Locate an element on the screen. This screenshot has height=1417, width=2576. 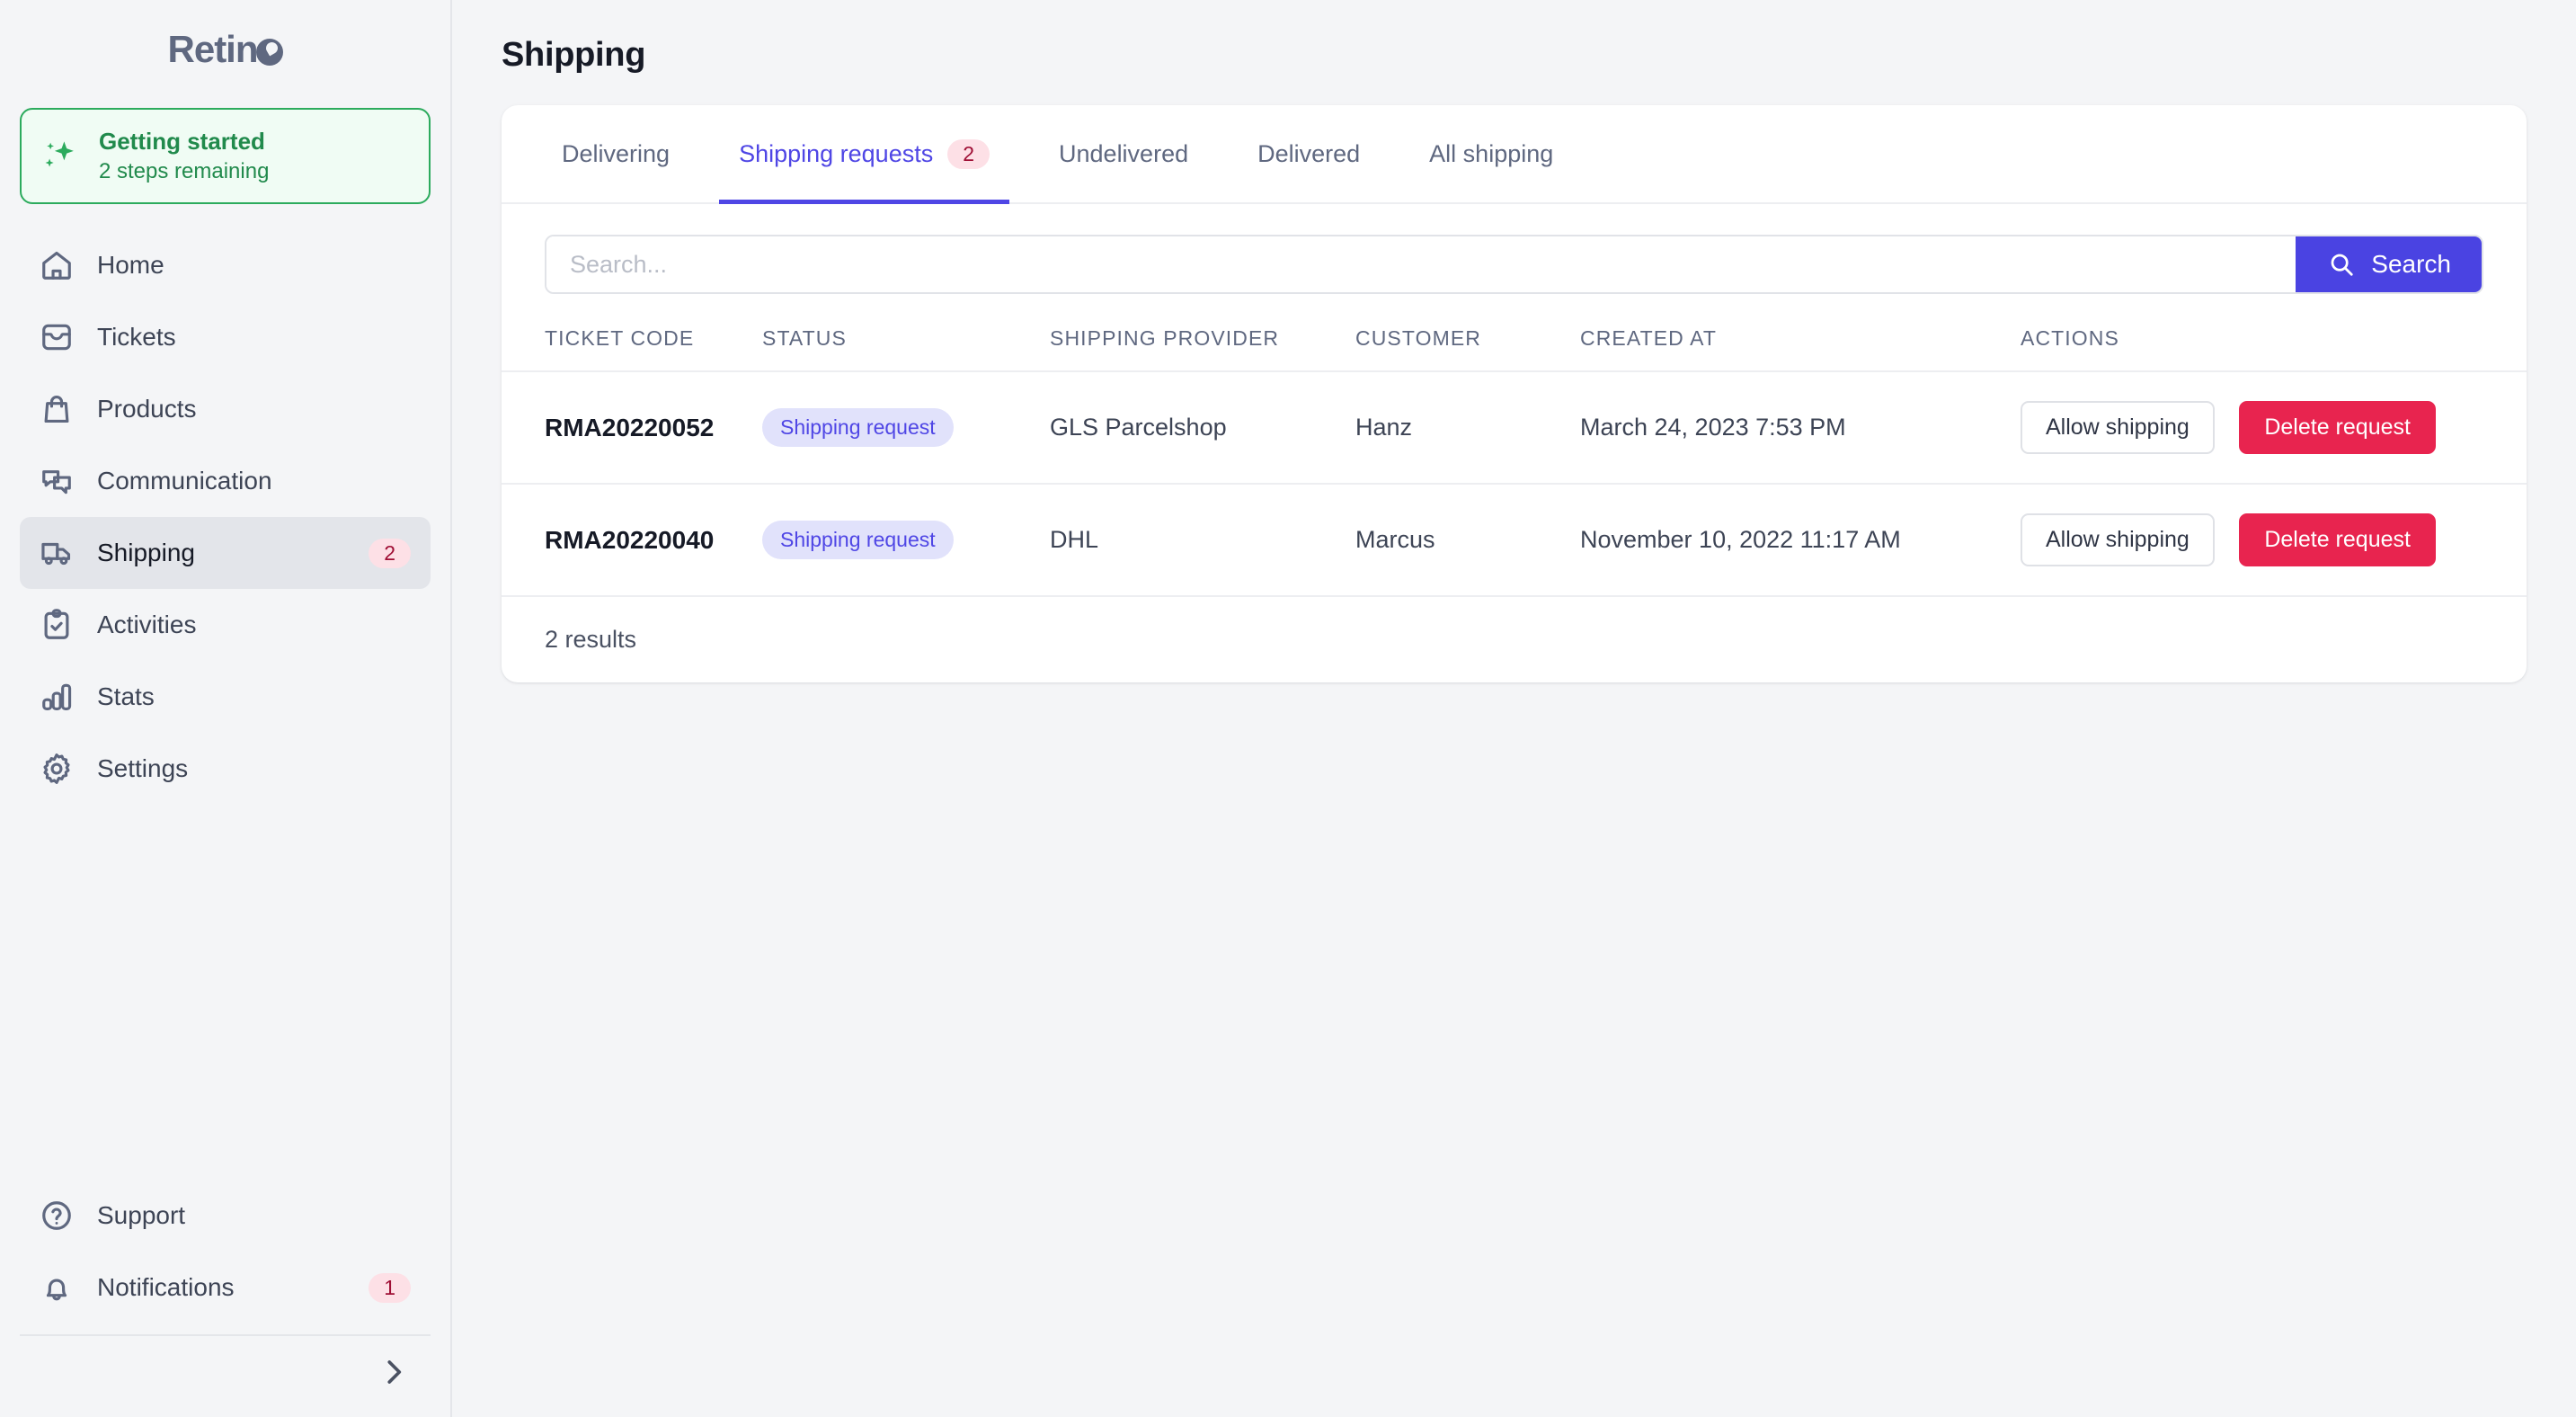
sidebar-item-label: Products is located at coordinates (147, 409).